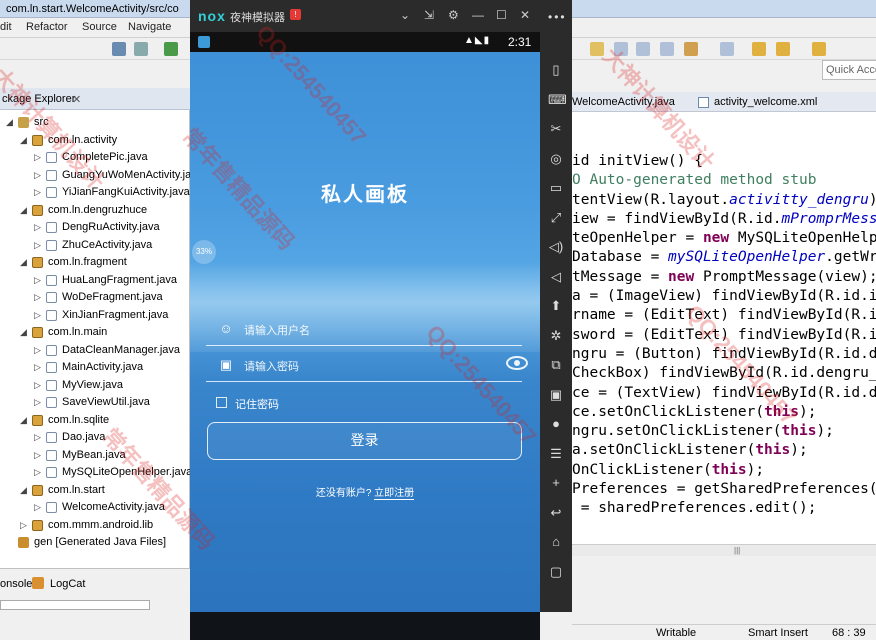 The image size is (876, 640). What do you see at coordinates (556, 188) in the screenshot?
I see `screen-icon: ▭` at bounding box center [556, 188].